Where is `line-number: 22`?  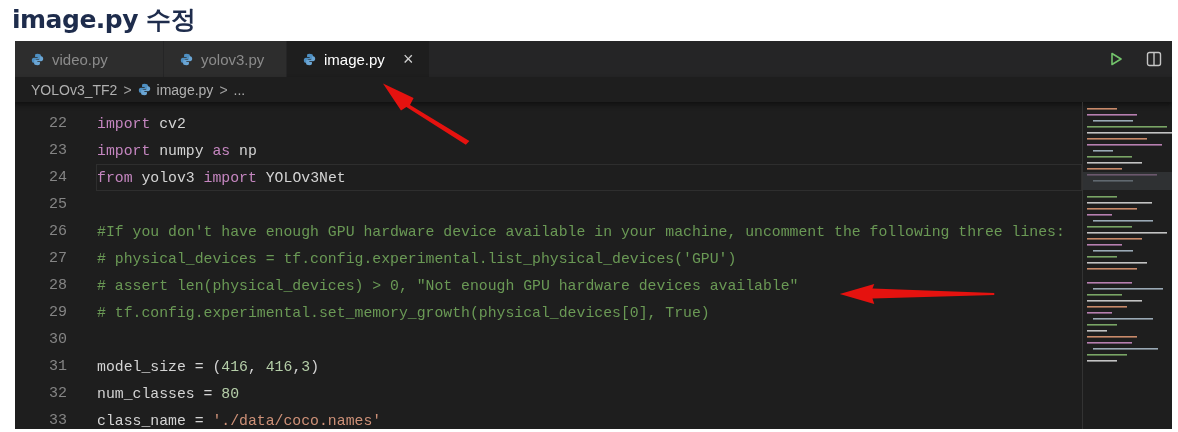 line-number: 22 is located at coordinates (57, 123).